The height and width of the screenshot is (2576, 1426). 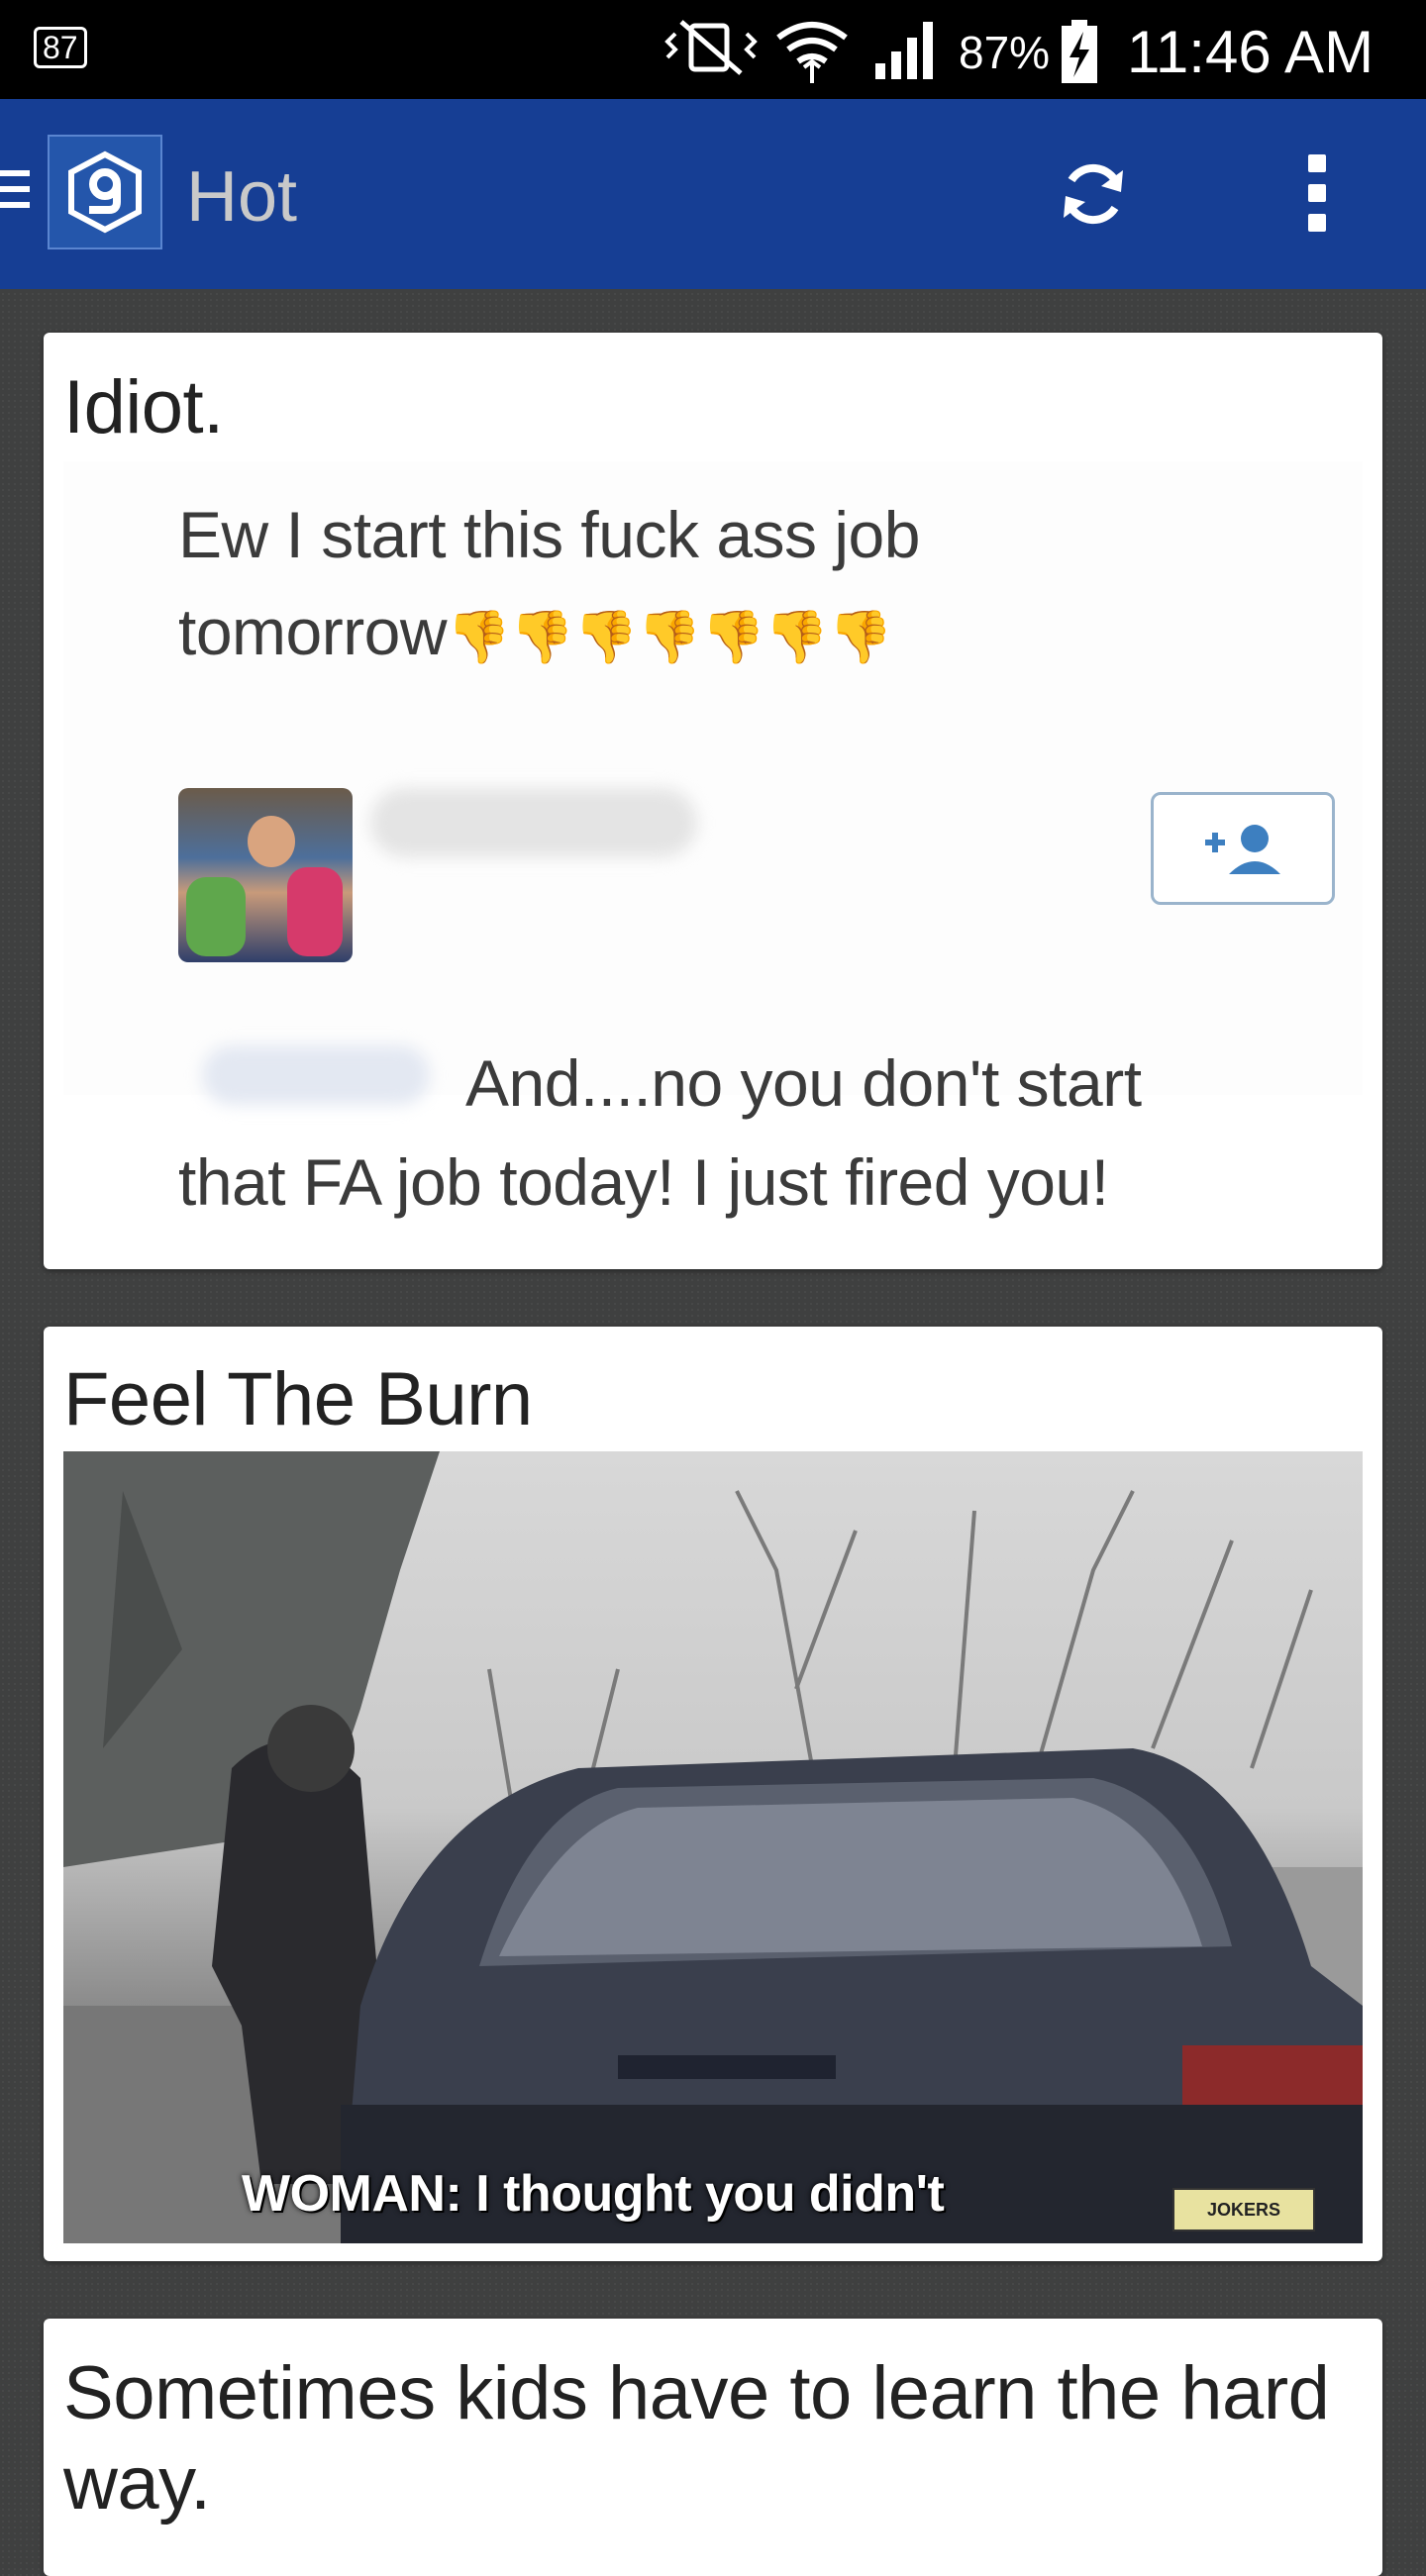 What do you see at coordinates (298, 1399) in the screenshot?
I see `post-title: Feel The Burn` at bounding box center [298, 1399].